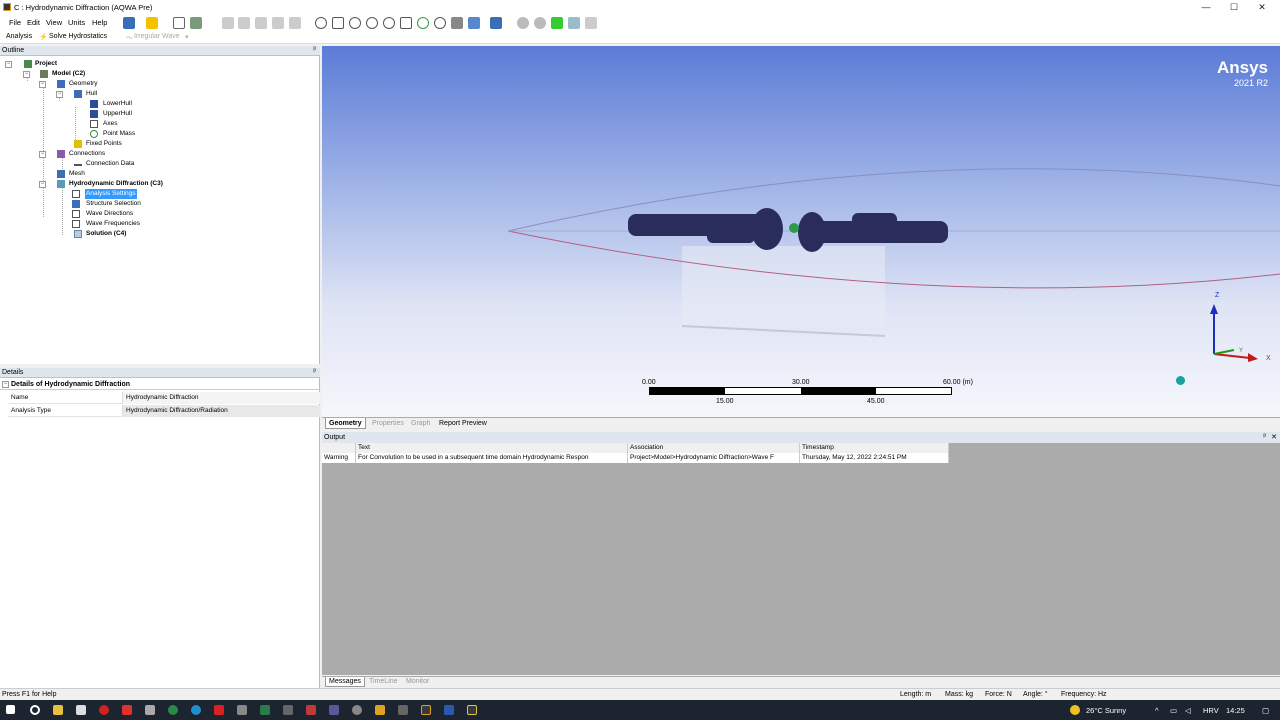 The height and width of the screenshot is (720, 1280). What do you see at coordinates (110, 124) in the screenshot?
I see `tree-node-axes: Axes` at bounding box center [110, 124].